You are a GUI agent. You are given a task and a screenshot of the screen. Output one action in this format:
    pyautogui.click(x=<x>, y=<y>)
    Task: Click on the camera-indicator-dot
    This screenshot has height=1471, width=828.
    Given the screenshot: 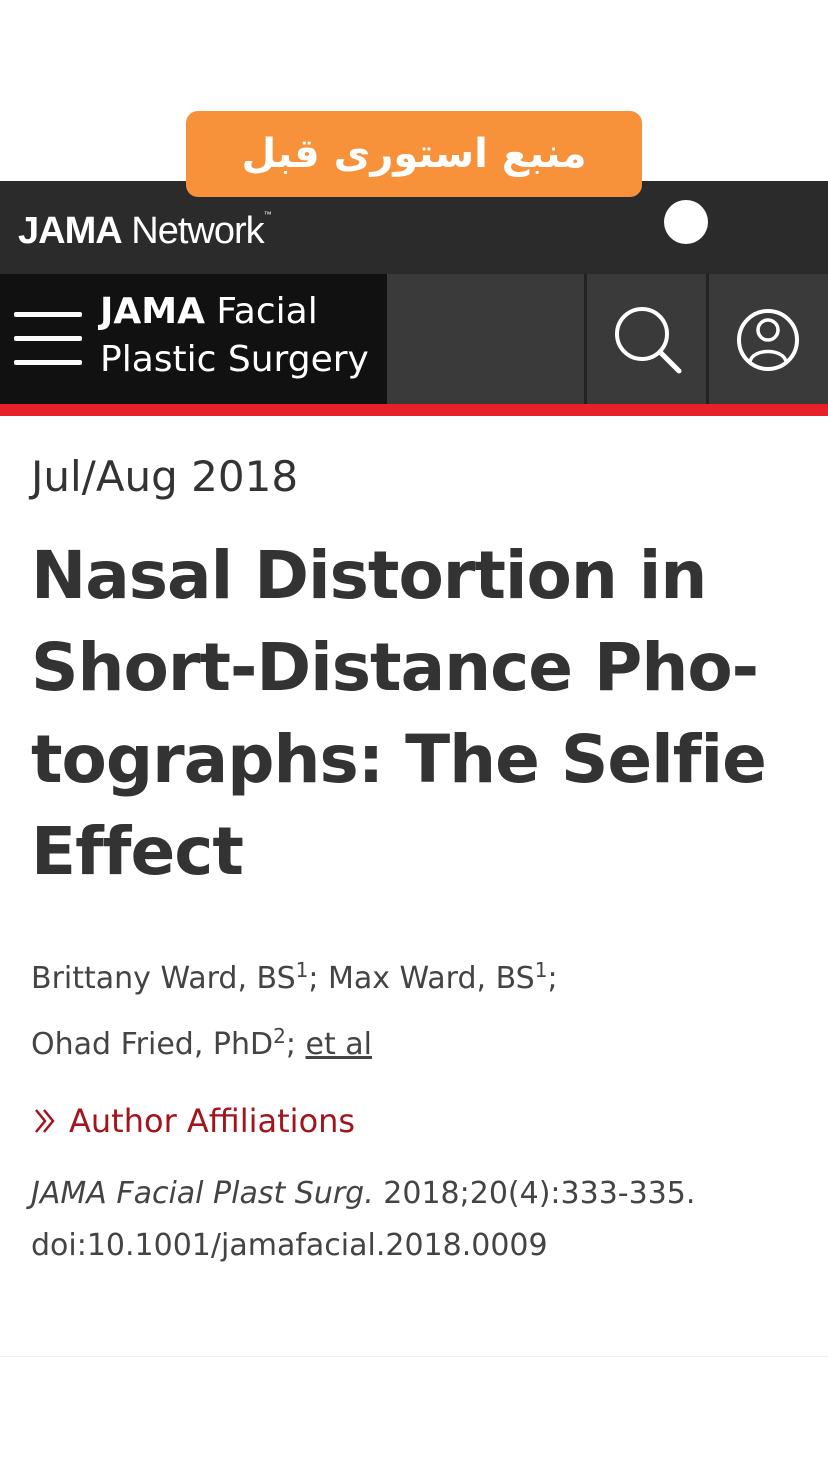 What is the action you would take?
    pyautogui.click(x=686, y=222)
    